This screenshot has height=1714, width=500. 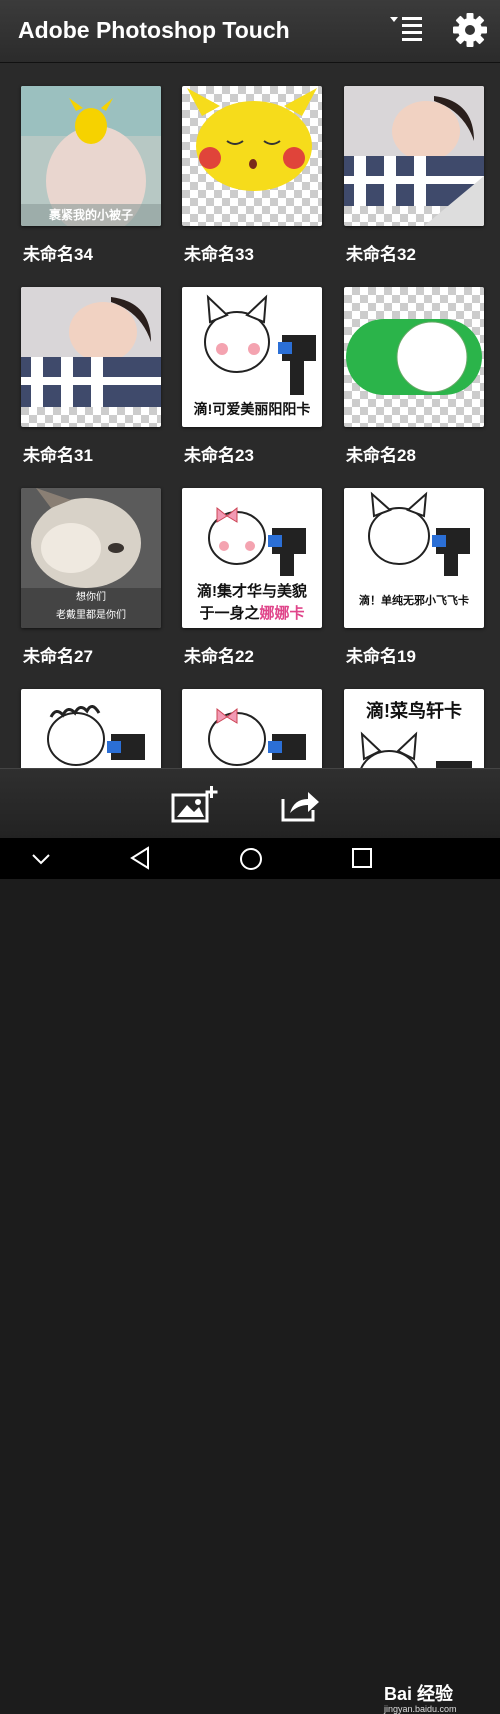 I want to click on project-name: 未命名28, so click(x=381, y=455).